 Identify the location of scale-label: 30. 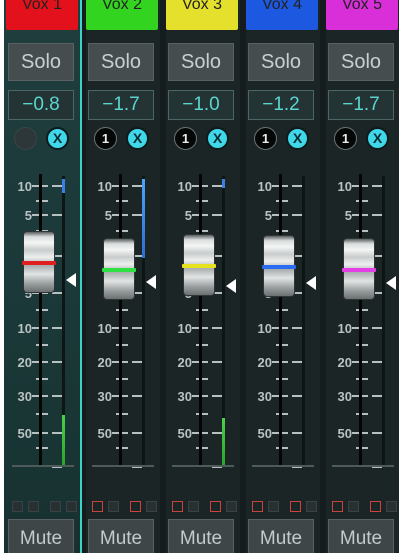
(24, 396).